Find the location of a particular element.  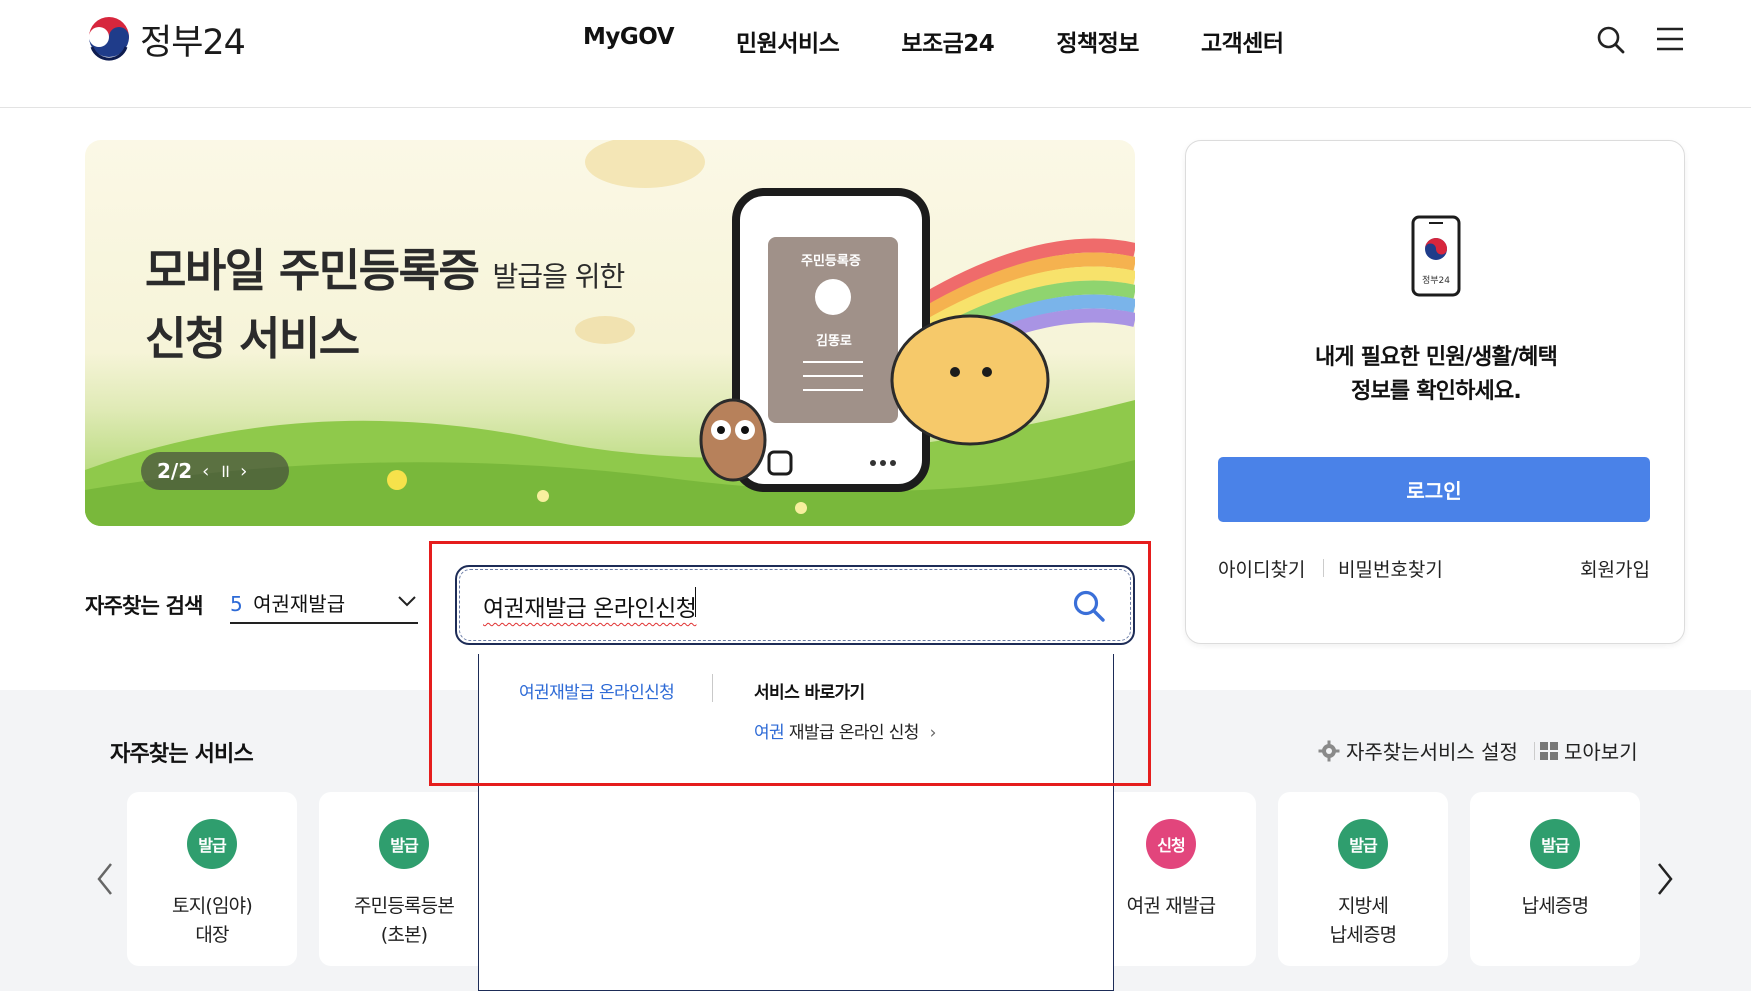

service-card-tax-certificate: 발급 납세증명 is located at coordinates (1555, 879).